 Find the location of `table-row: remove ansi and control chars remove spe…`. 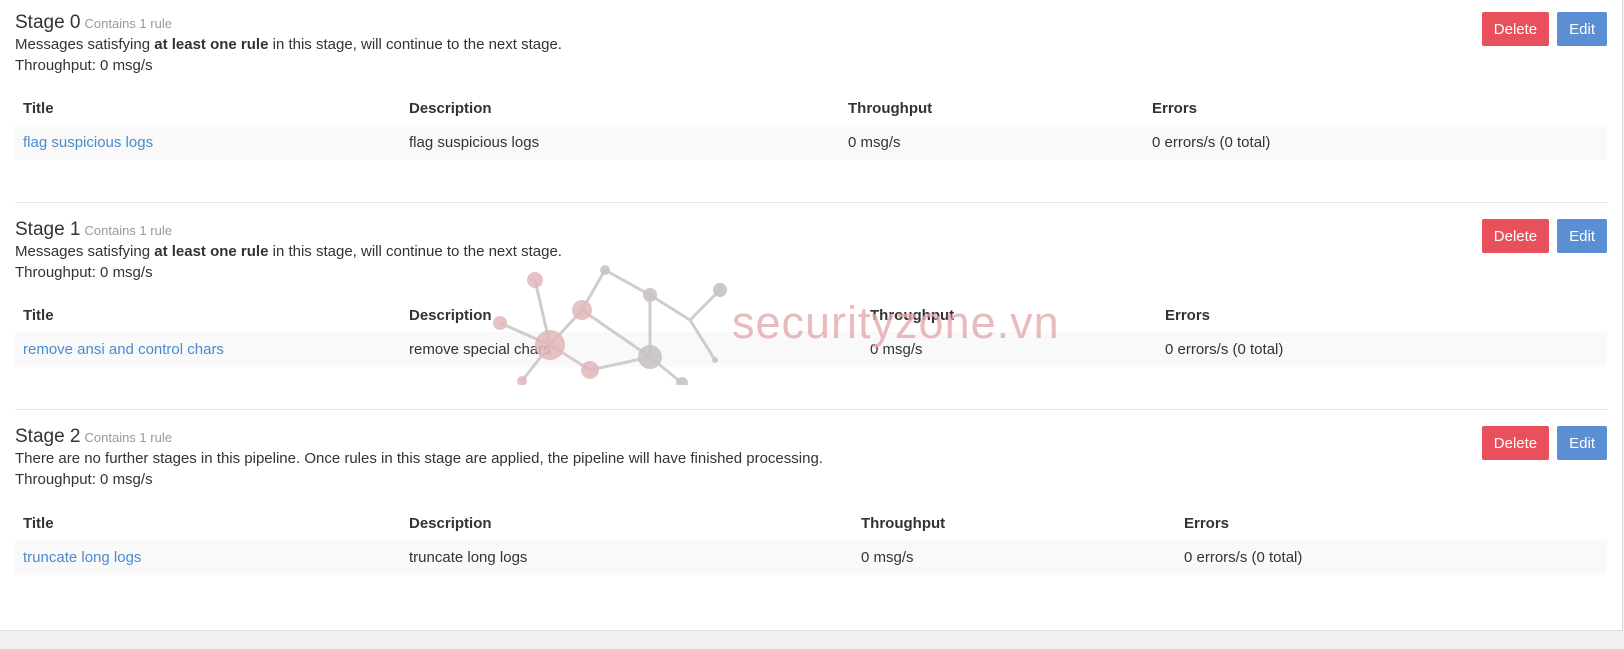

table-row: remove ansi and control chars remove spe… is located at coordinates (811, 349).